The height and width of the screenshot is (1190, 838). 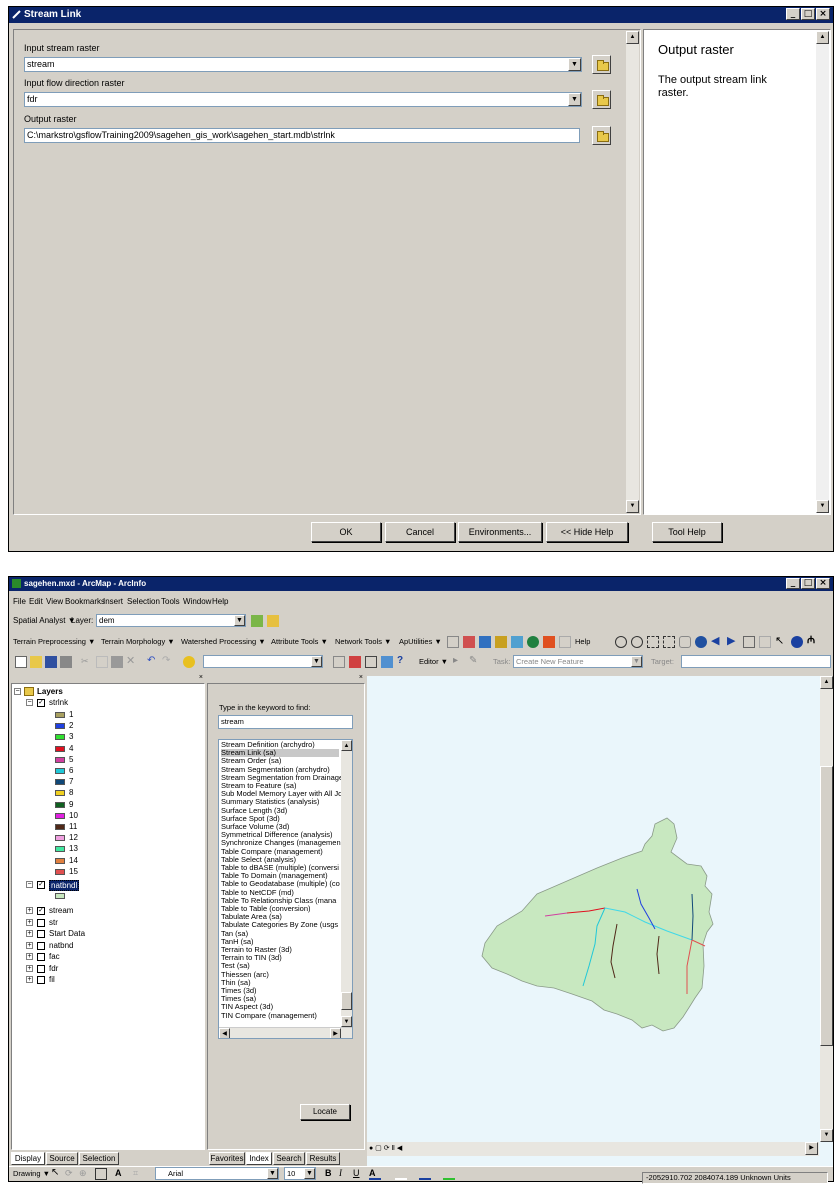 What do you see at coordinates (223, 641) in the screenshot?
I see `watershed-processing-menu: Watershed Processing ▼` at bounding box center [223, 641].